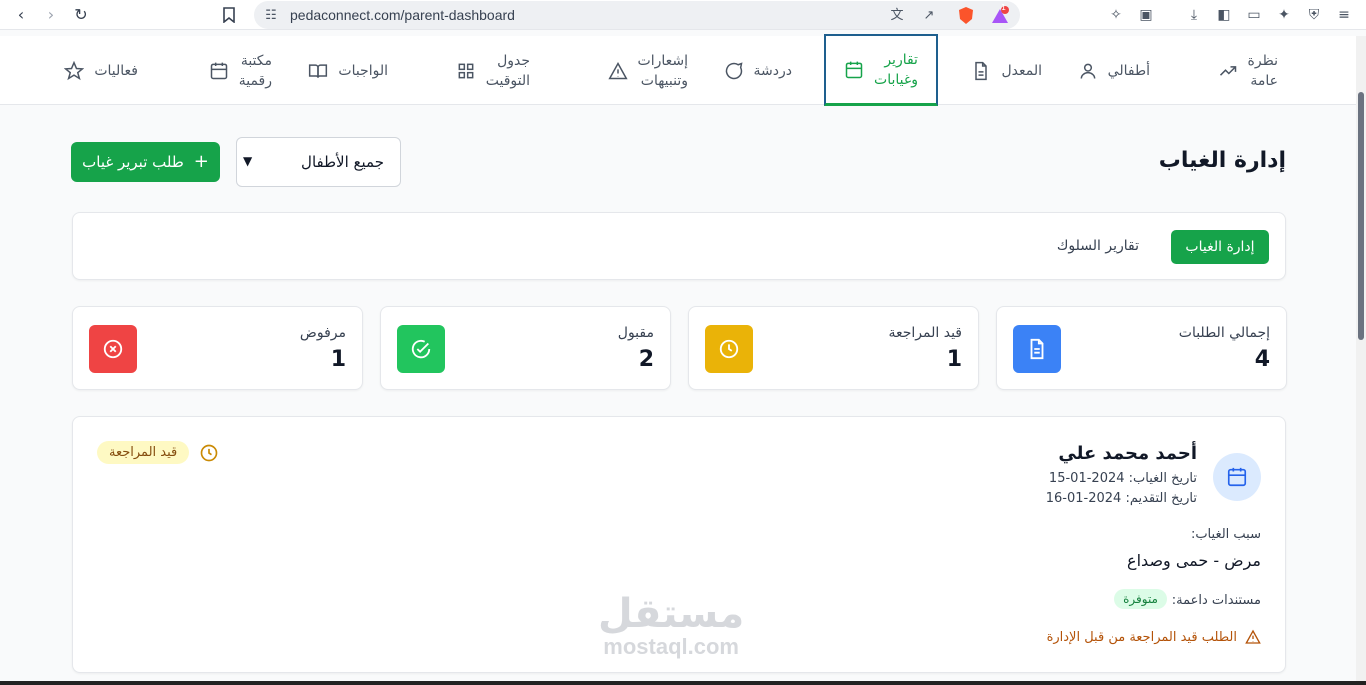 The image size is (1366, 685). What do you see at coordinates (683, 683) in the screenshot?
I see `taskbar-edge` at bounding box center [683, 683].